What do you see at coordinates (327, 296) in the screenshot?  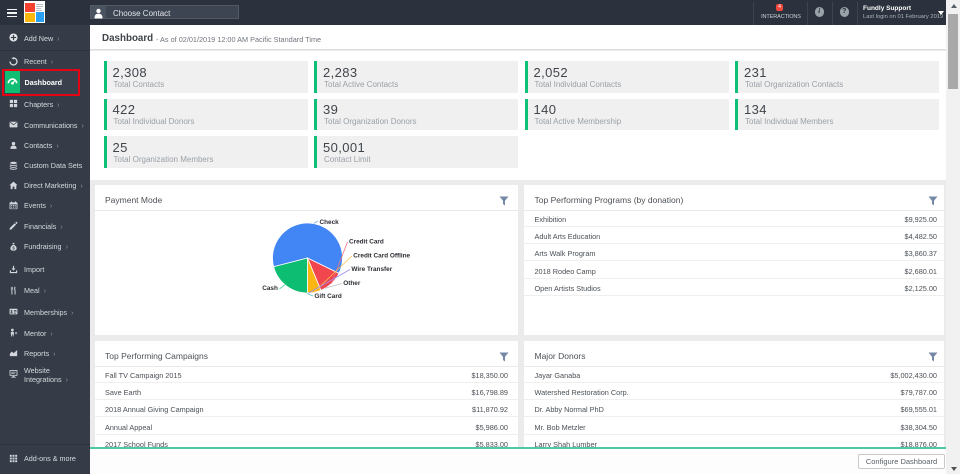 I see `svg-text: Gift Card` at bounding box center [327, 296].